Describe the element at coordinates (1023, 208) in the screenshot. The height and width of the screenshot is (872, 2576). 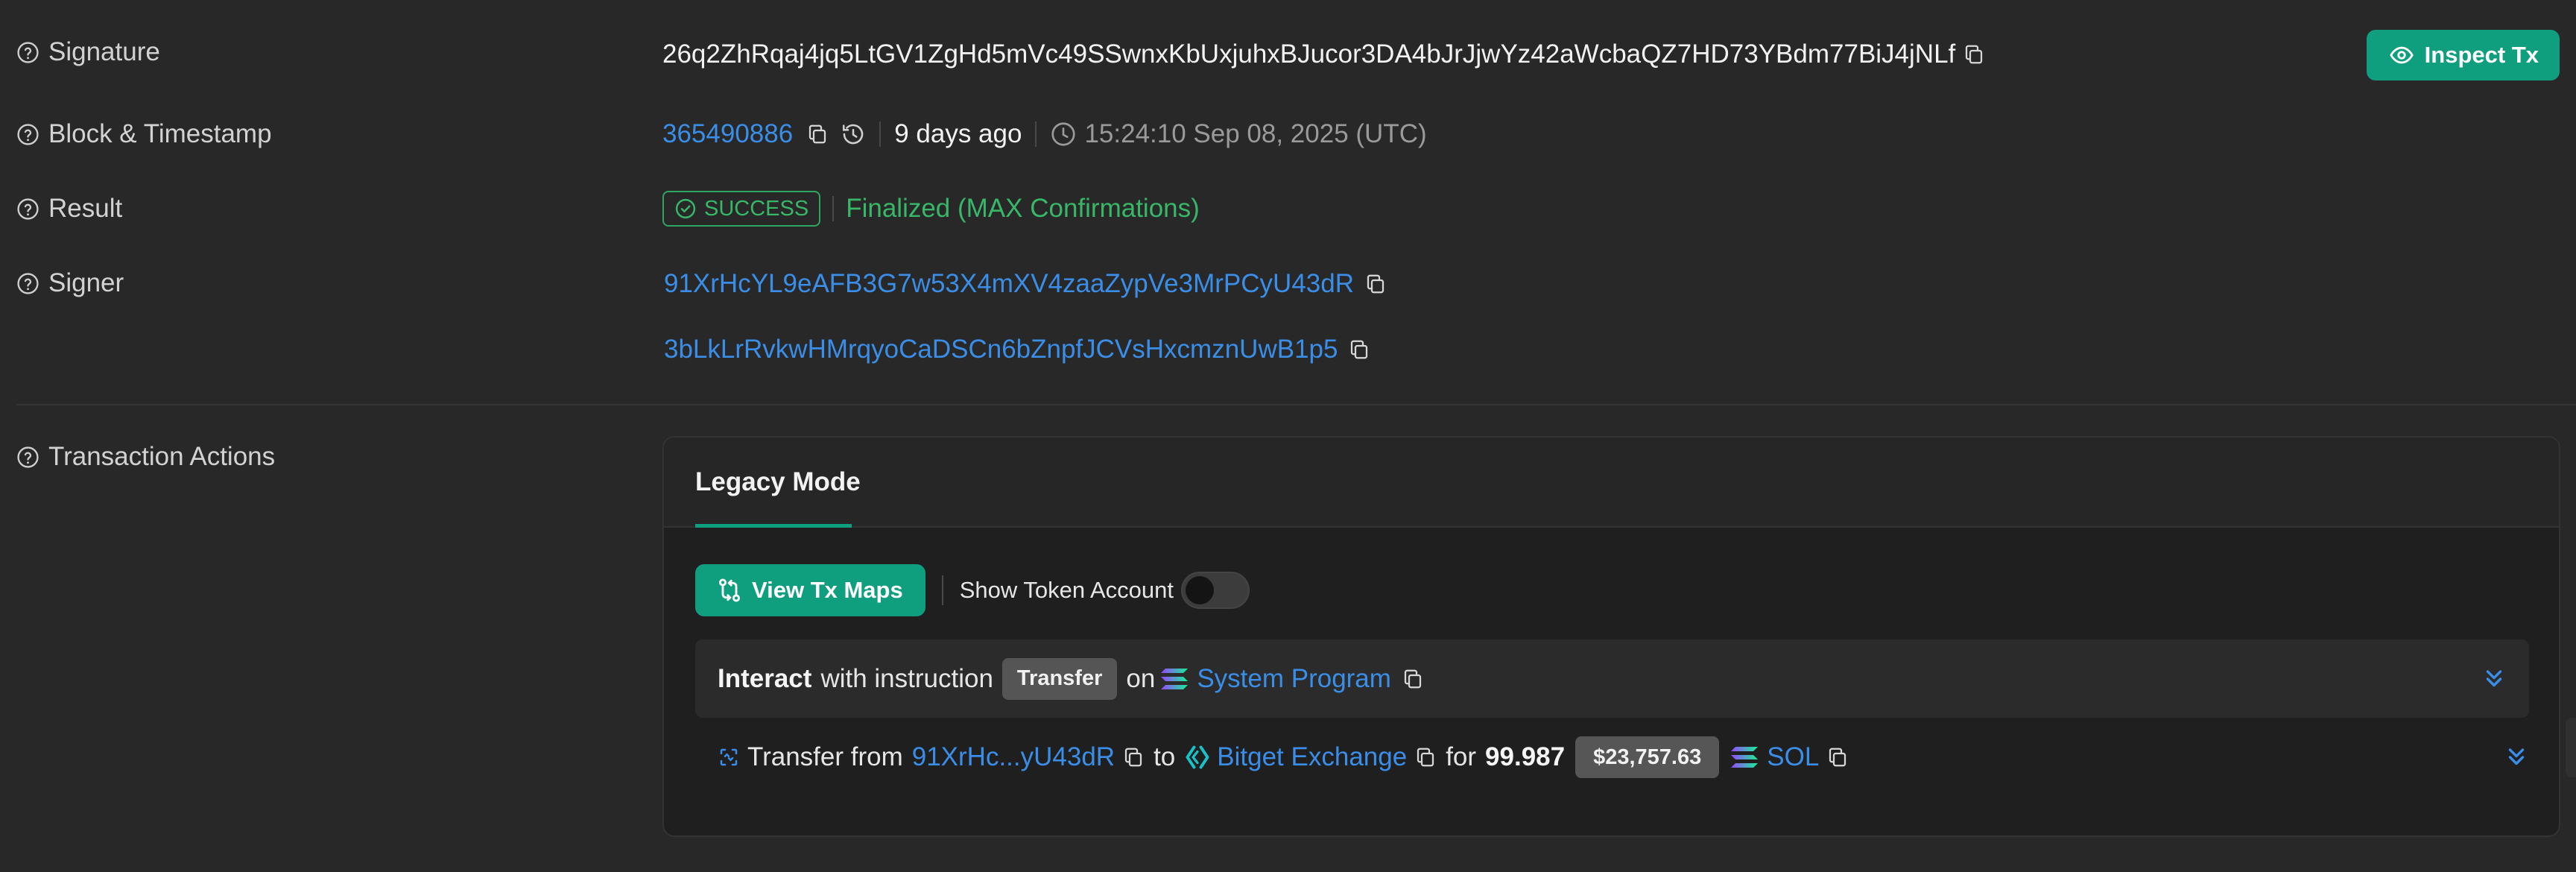
I see `finality-text: Finalized (MAX Confirmations)` at that location.